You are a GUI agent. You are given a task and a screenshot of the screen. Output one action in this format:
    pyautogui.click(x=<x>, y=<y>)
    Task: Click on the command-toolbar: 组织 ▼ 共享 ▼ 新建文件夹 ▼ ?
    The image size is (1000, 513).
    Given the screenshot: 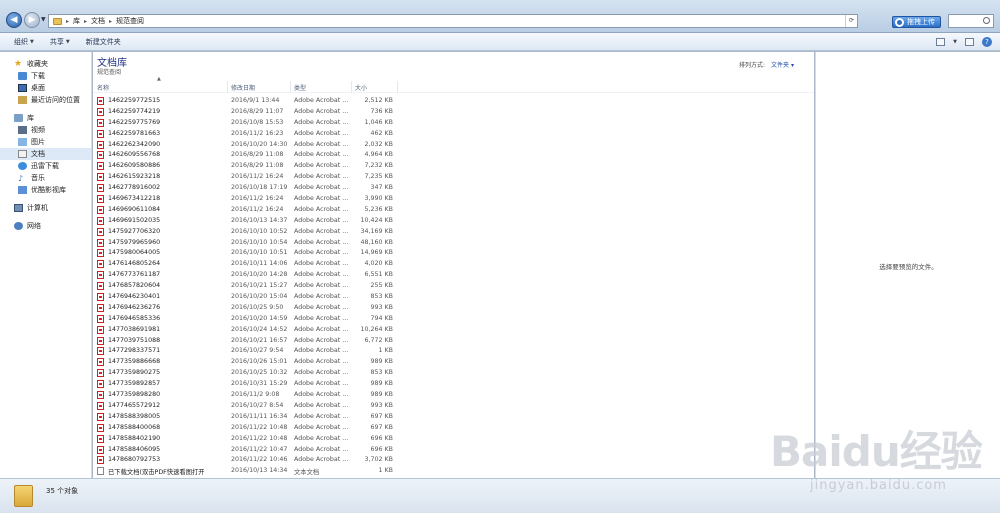 What is the action you would take?
    pyautogui.click(x=500, y=42)
    